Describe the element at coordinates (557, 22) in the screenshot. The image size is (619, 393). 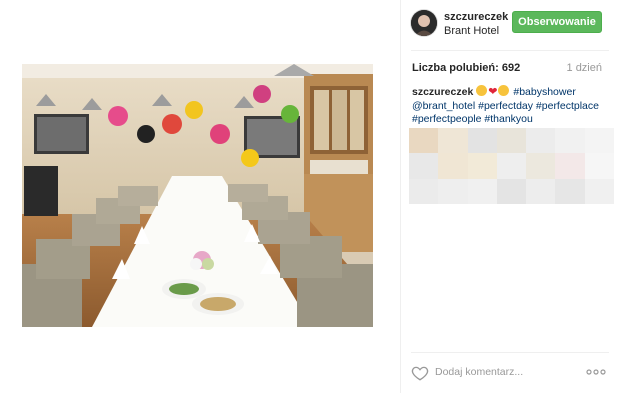
I see `follow-button: Obserwowanie` at that location.